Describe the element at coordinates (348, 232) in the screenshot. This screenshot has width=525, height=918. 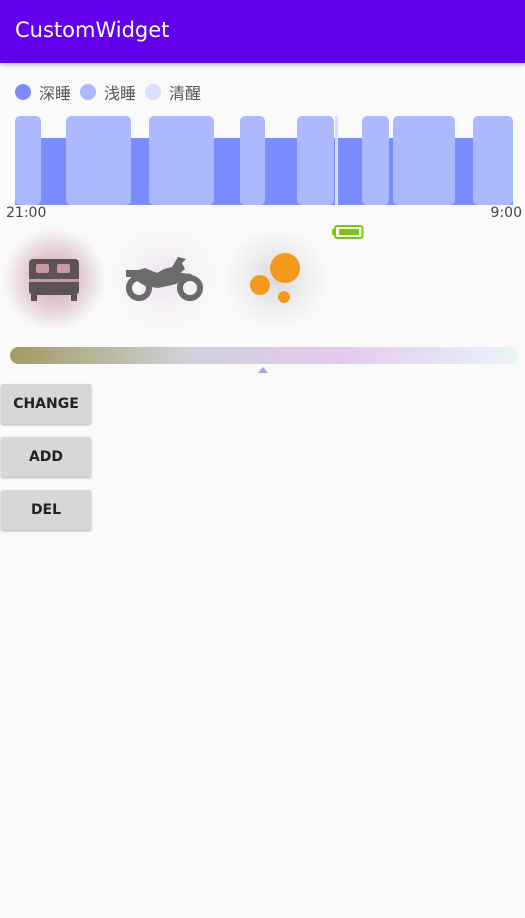
I see `battery-icon` at that location.